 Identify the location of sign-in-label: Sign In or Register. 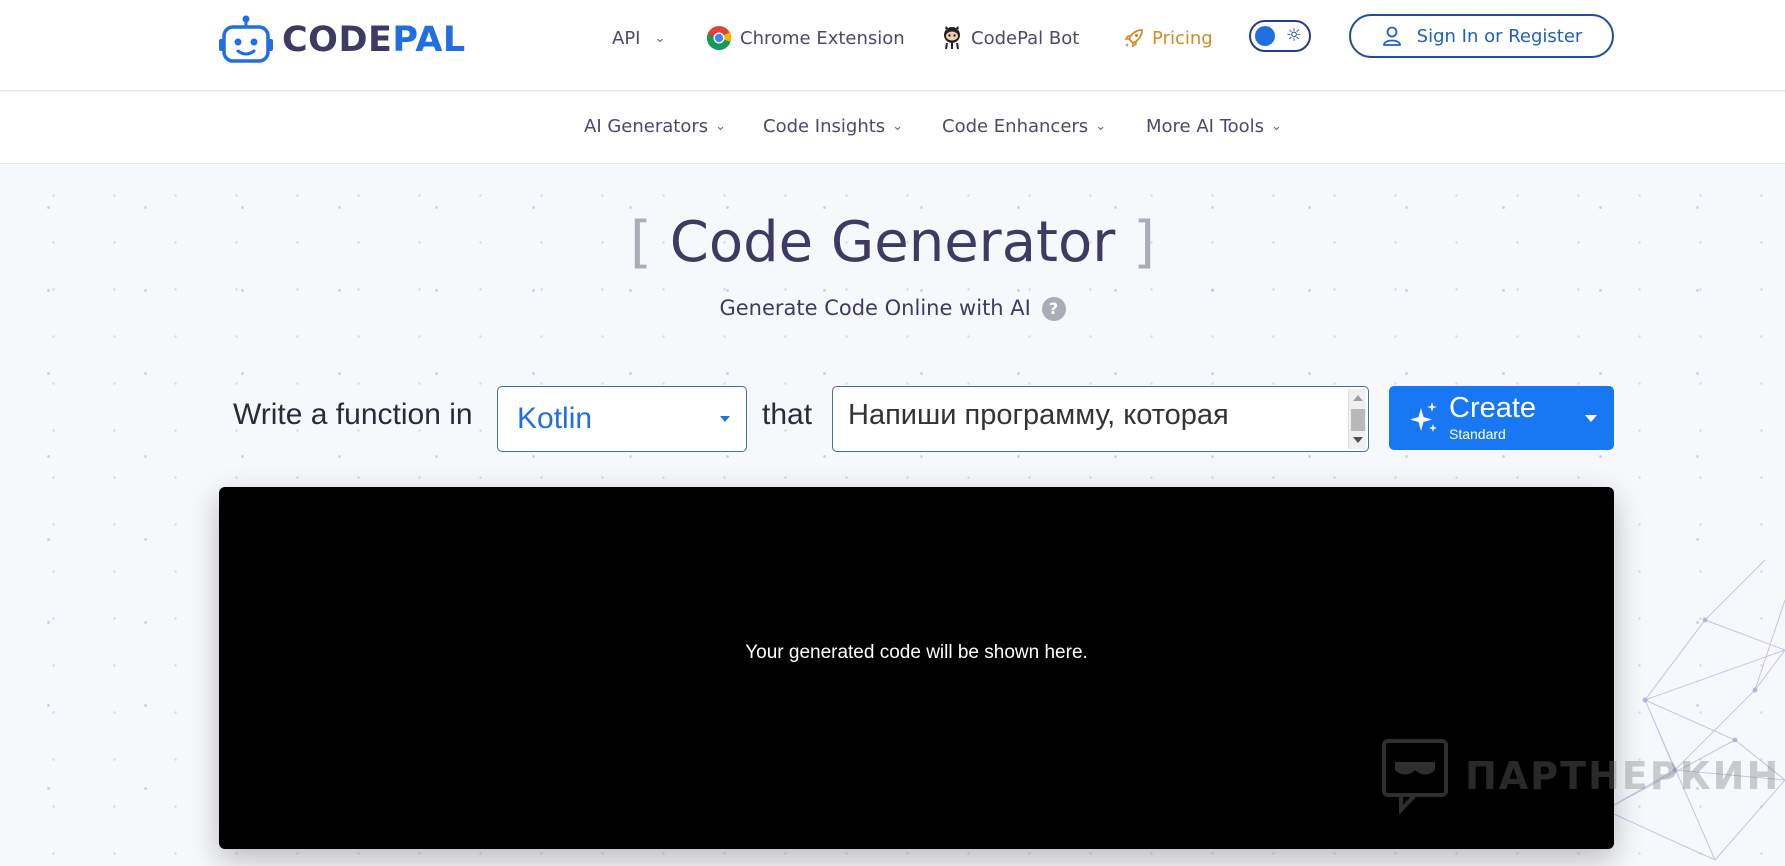
(1499, 36).